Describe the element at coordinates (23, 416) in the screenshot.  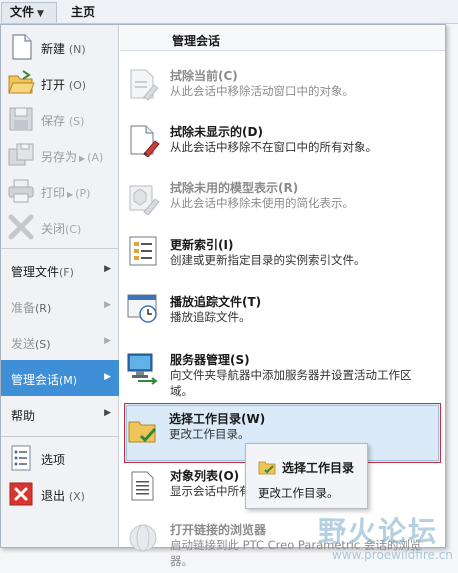
I see `submenu-help-label: 帮助` at that location.